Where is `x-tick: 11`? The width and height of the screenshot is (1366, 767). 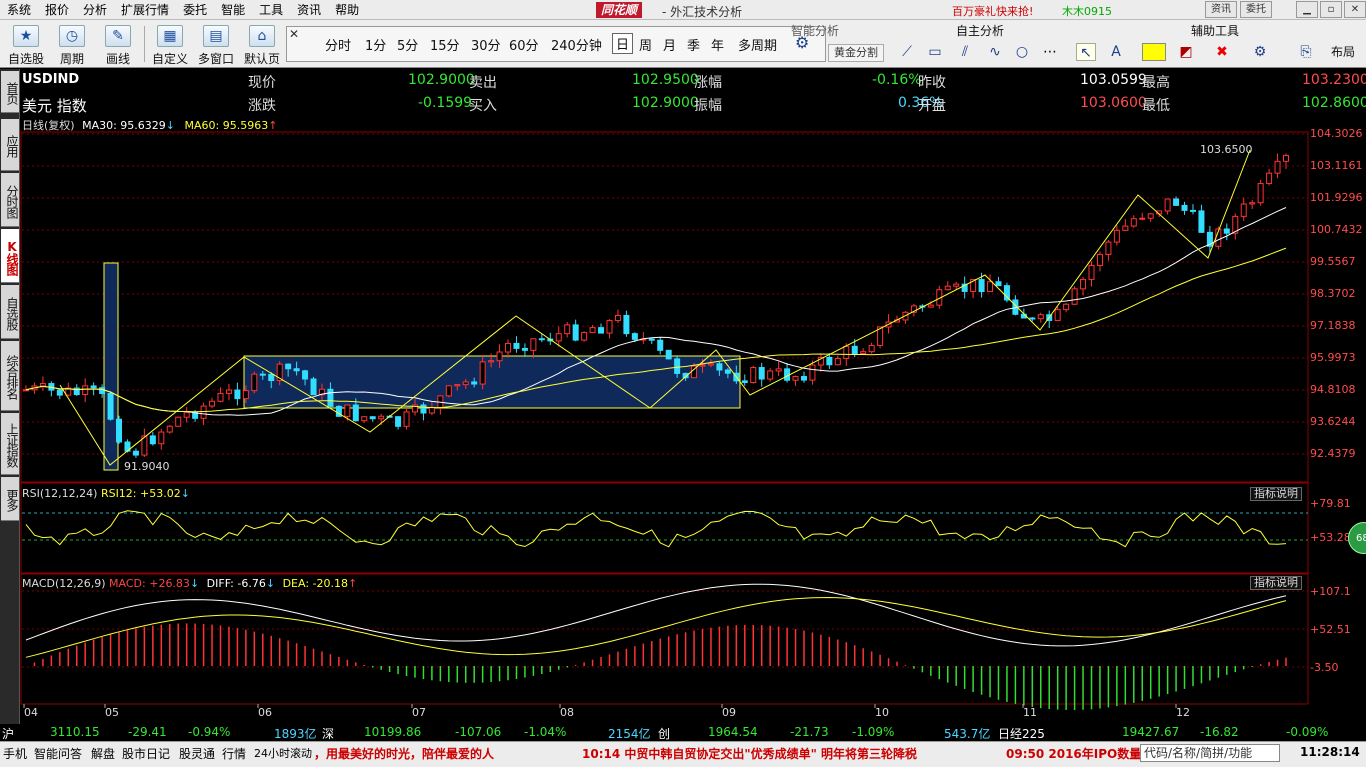 x-tick: 11 is located at coordinates (1030, 712).